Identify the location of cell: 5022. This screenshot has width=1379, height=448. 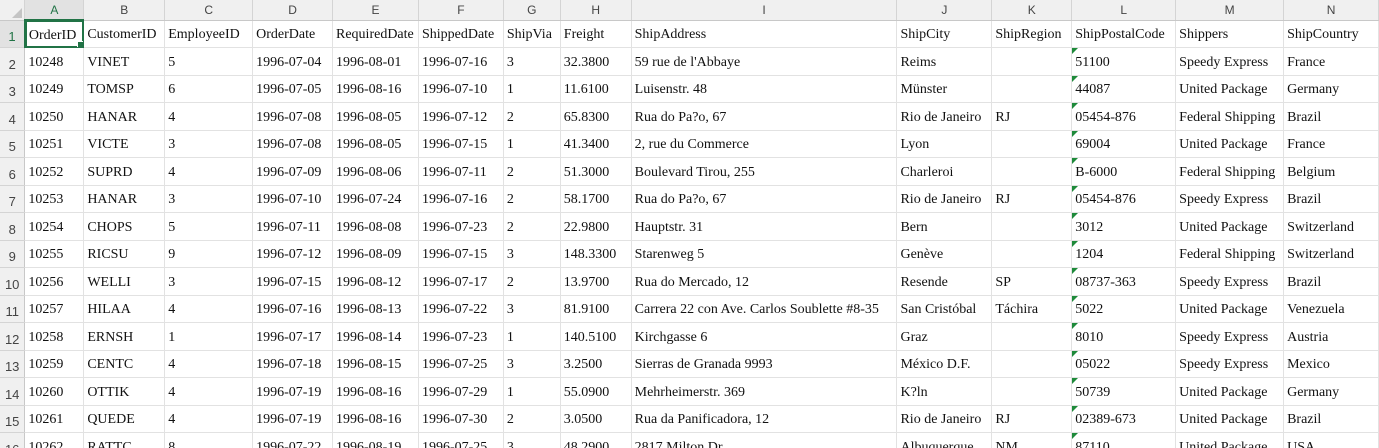
(1124, 309).